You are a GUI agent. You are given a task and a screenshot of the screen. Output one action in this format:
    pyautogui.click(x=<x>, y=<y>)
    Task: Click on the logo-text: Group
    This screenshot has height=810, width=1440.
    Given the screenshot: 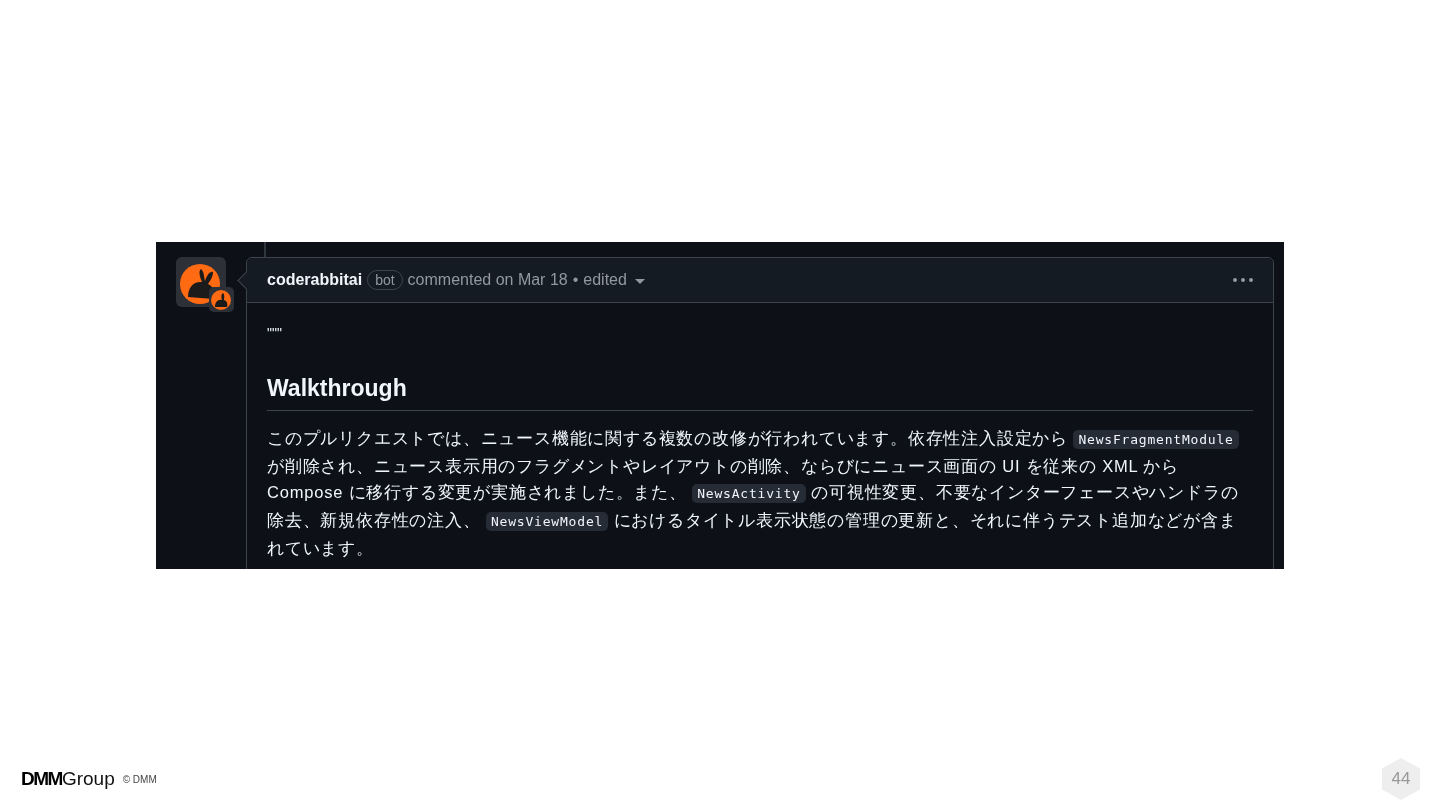 What is the action you would take?
    pyautogui.click(x=88, y=779)
    